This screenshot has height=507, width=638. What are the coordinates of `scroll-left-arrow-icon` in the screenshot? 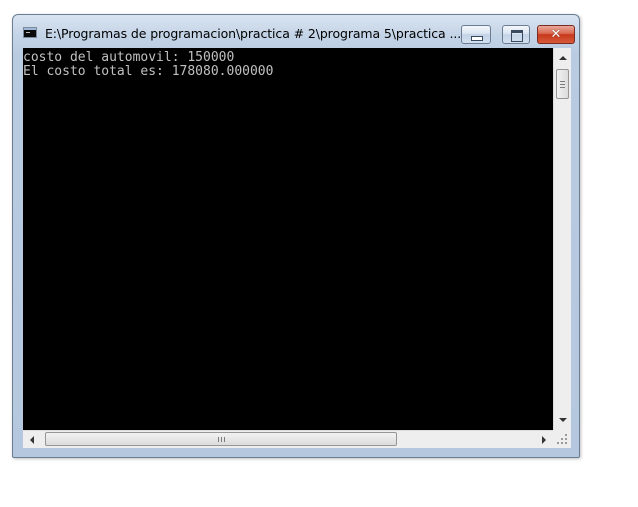 It's located at (32, 440).